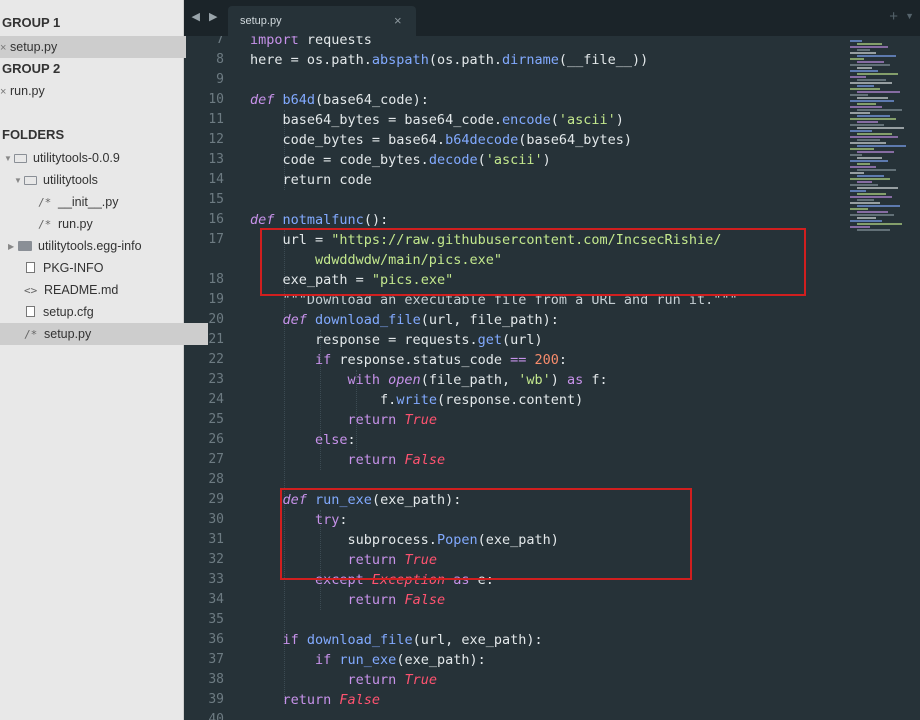  Describe the element at coordinates (398, 20) in the screenshot. I see `close-icon: ×` at that location.